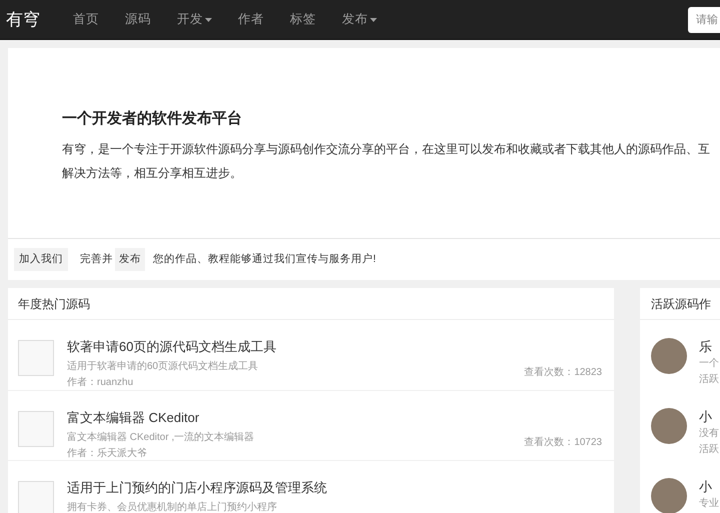  I want to click on view-count: 查看次数：10723, so click(563, 443).